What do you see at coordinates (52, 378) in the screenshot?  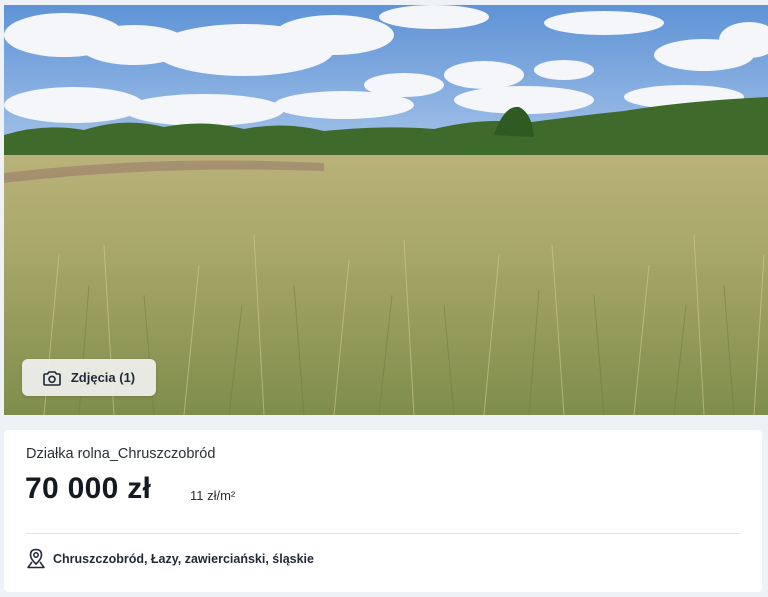 I see `camera-icon` at bounding box center [52, 378].